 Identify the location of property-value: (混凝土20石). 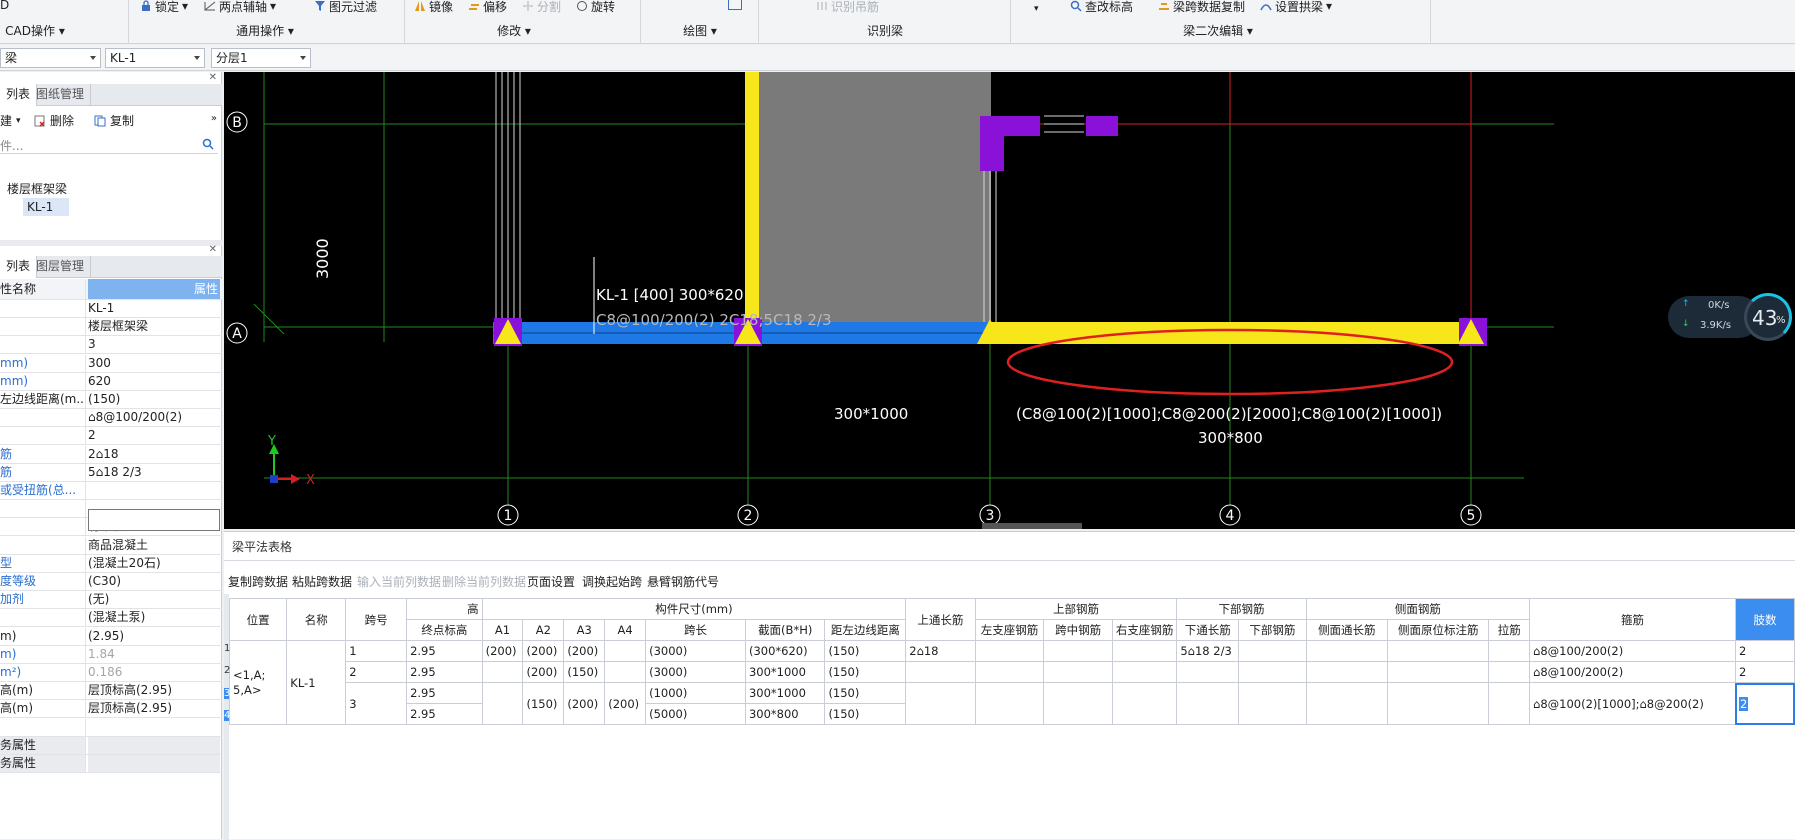
(154, 563).